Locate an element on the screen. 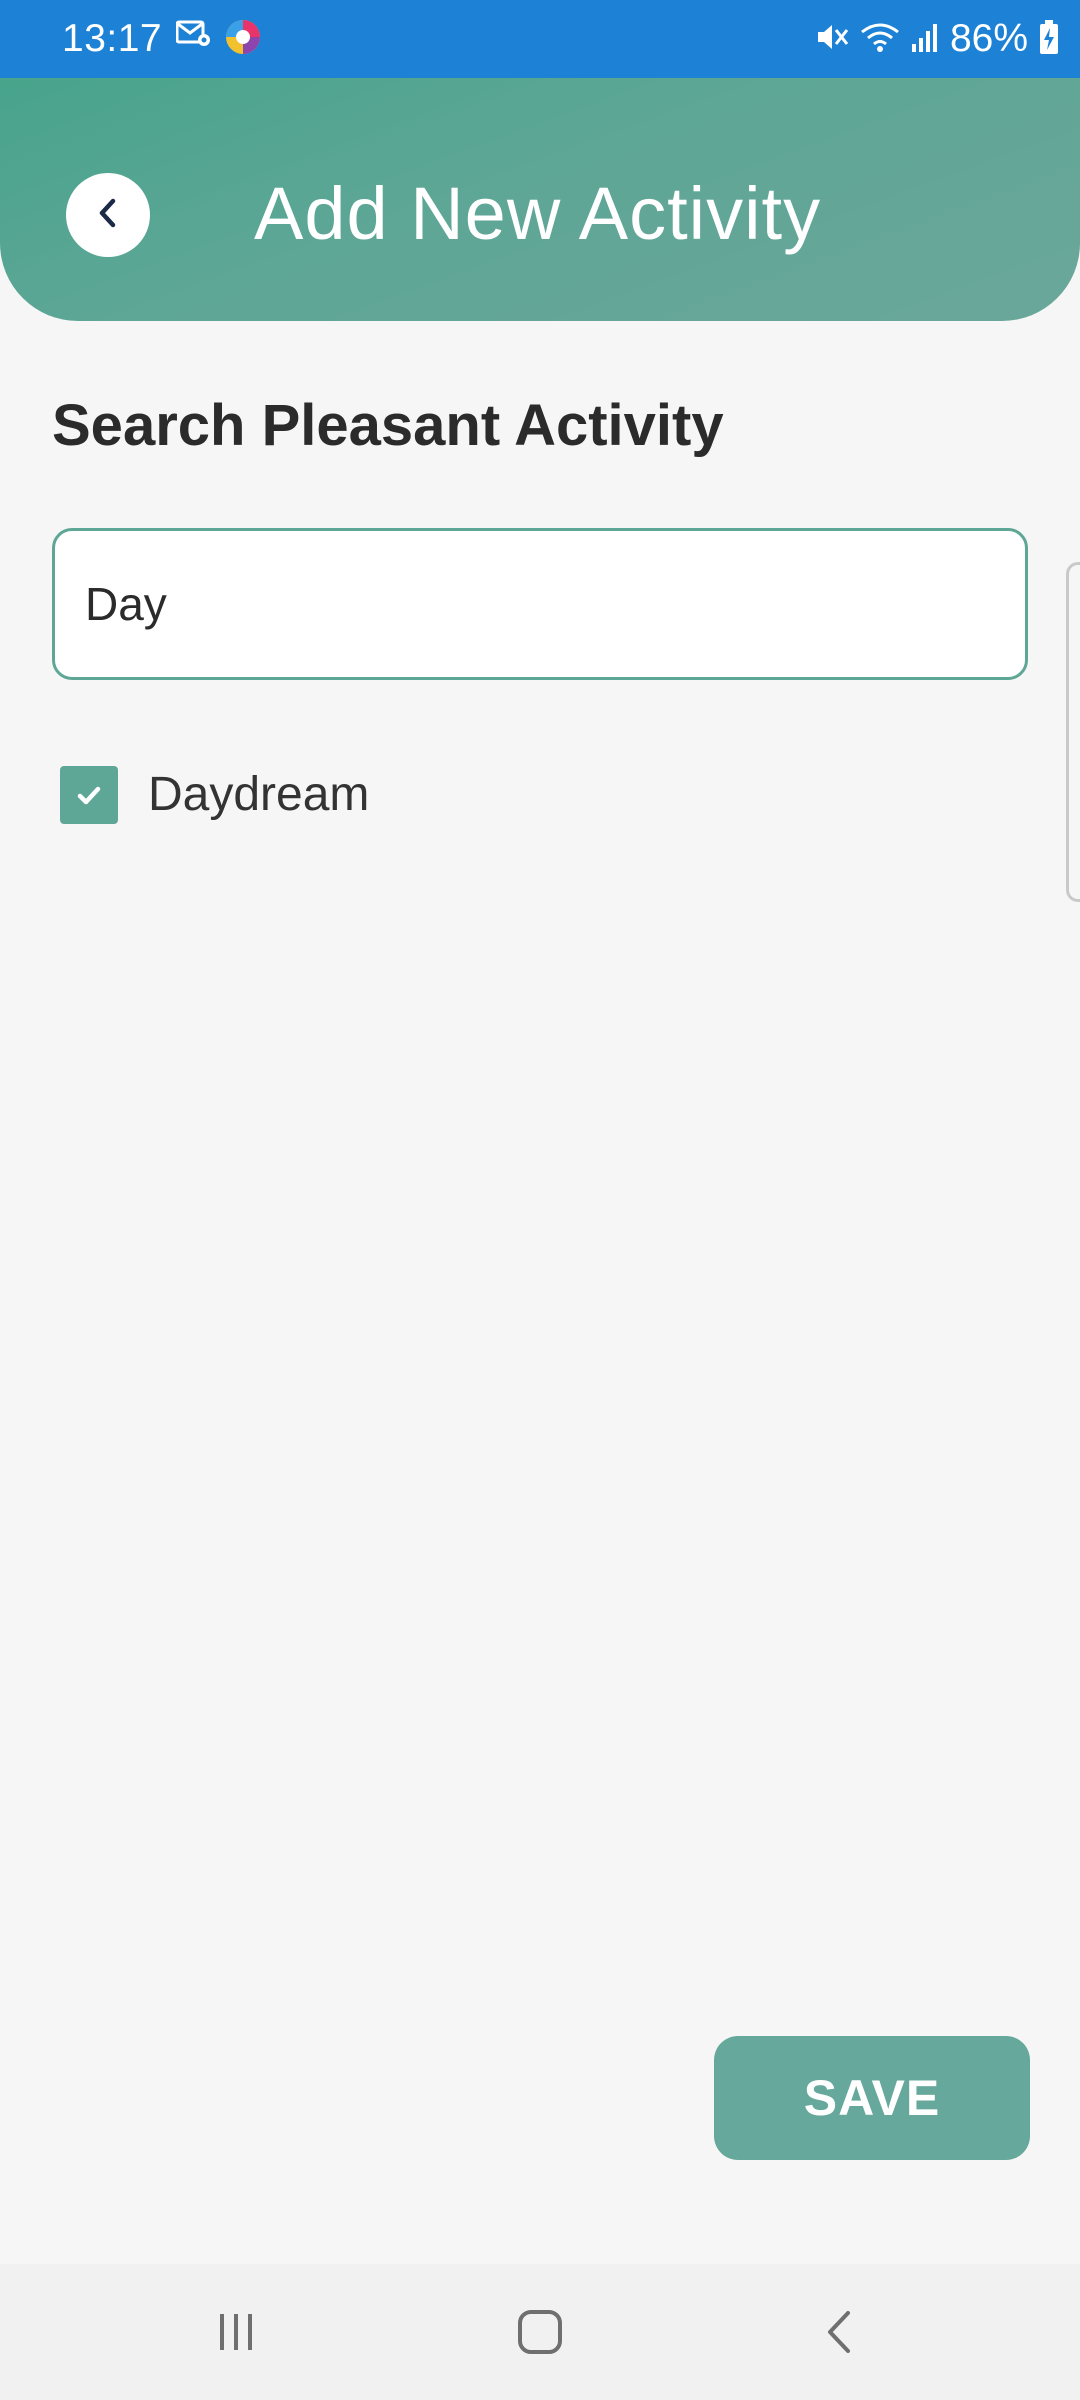 The width and height of the screenshot is (1080, 2400). home-button is located at coordinates (540, 2332).